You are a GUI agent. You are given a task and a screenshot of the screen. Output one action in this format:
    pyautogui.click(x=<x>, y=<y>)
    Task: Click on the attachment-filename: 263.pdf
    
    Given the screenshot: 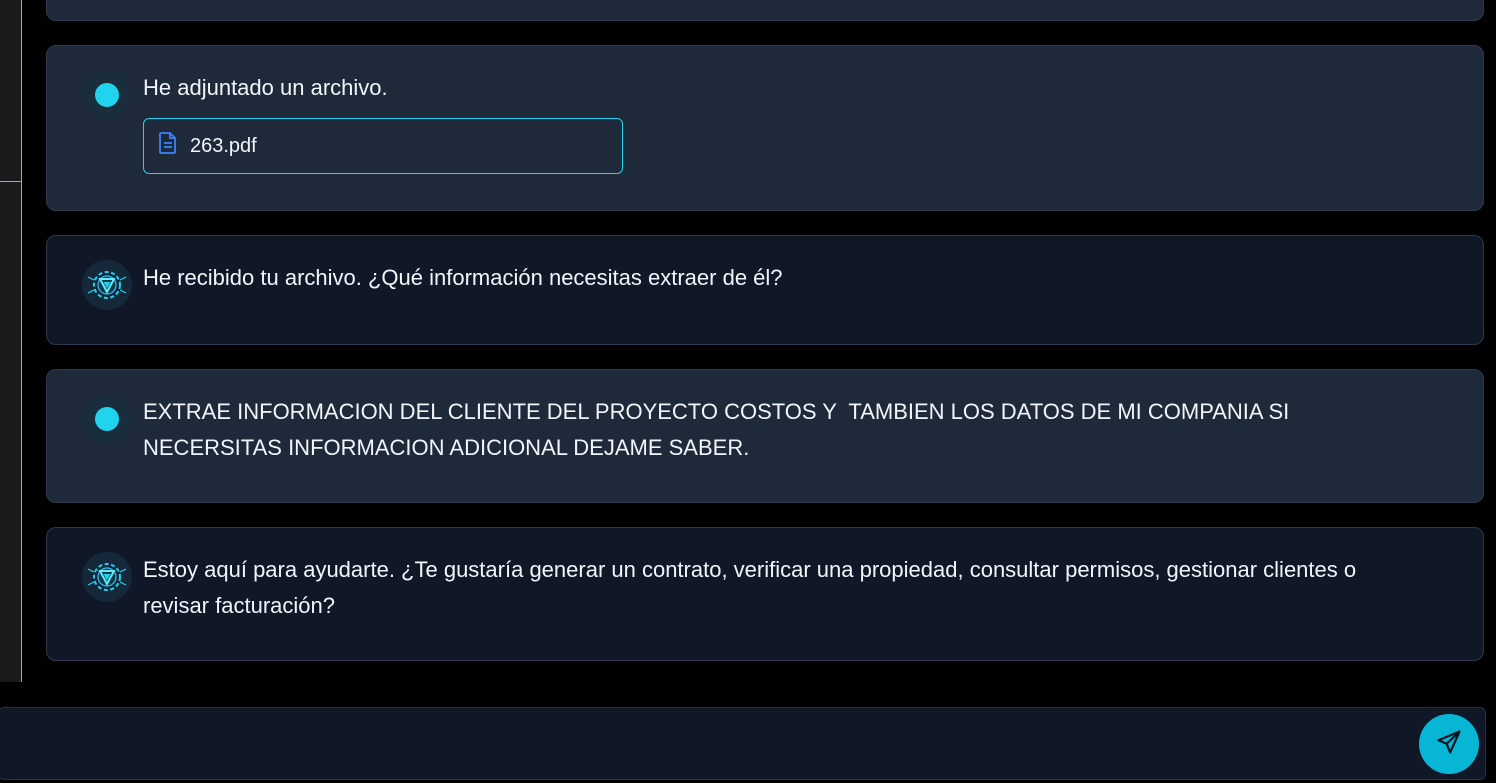 What is the action you would take?
    pyautogui.click(x=223, y=145)
    